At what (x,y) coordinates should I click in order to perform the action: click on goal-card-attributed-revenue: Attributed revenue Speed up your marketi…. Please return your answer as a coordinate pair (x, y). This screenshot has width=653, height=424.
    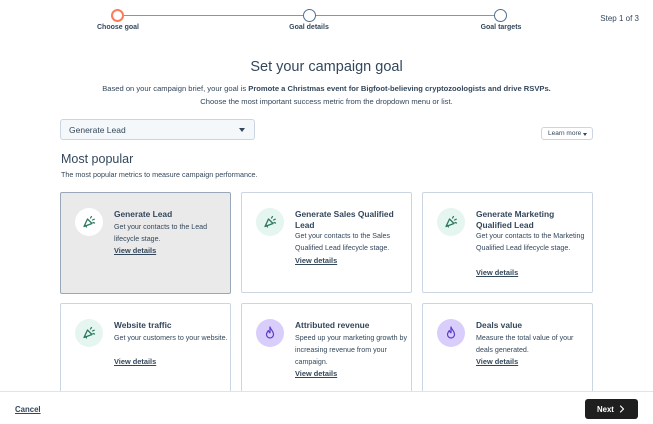
    Looking at the image, I should click on (326, 353).